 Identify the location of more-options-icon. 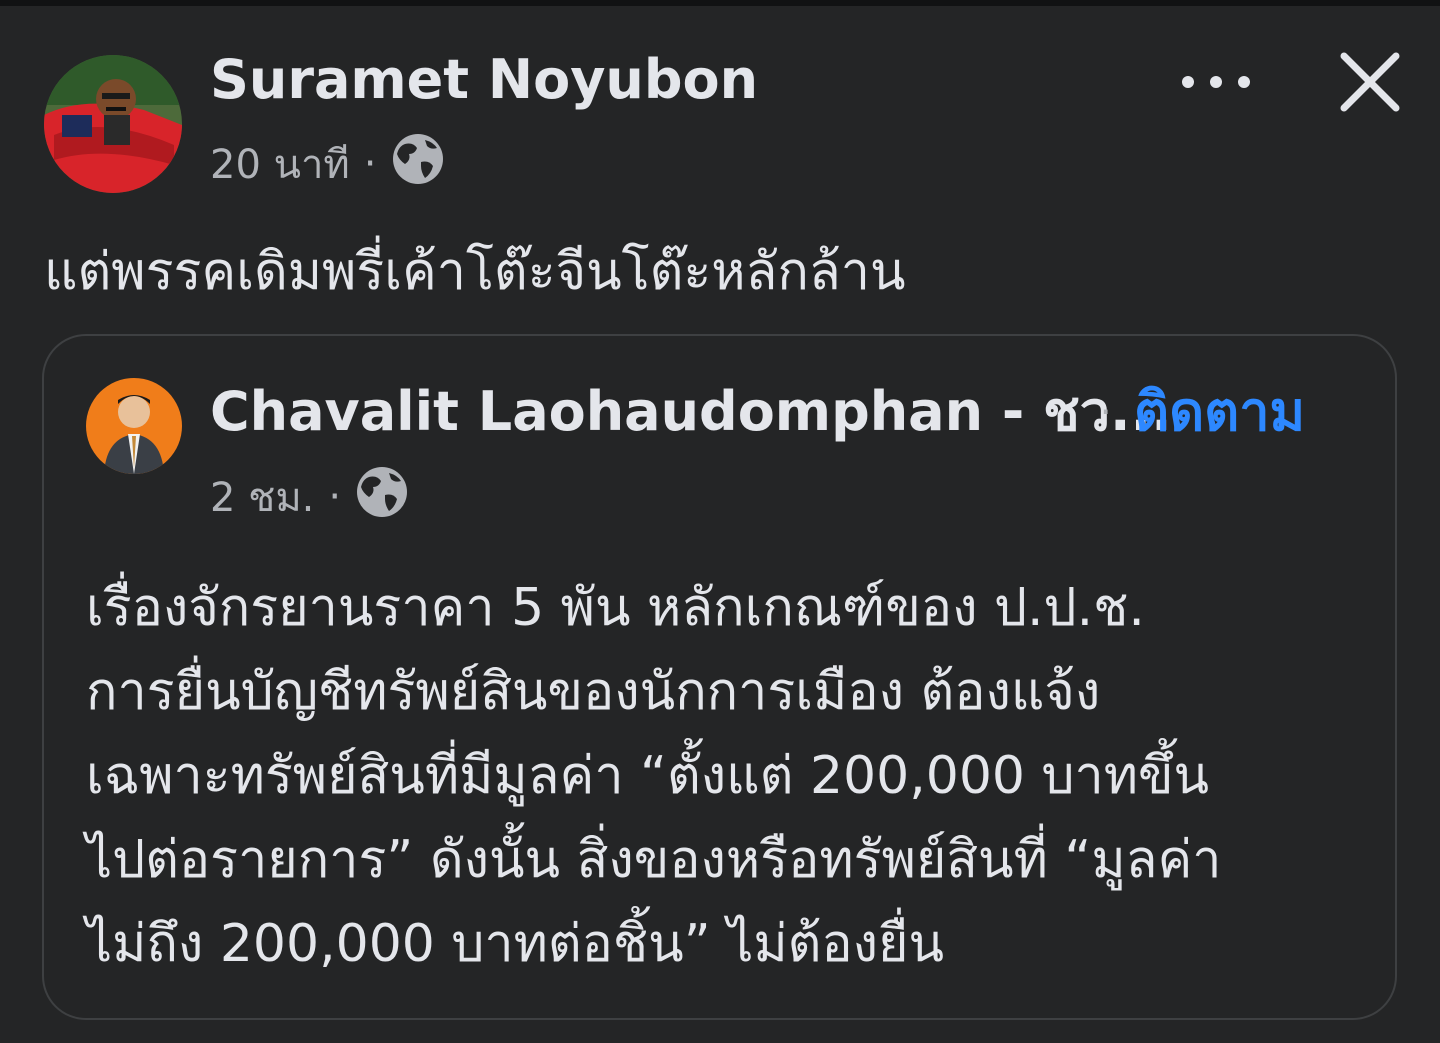
(1216, 82).